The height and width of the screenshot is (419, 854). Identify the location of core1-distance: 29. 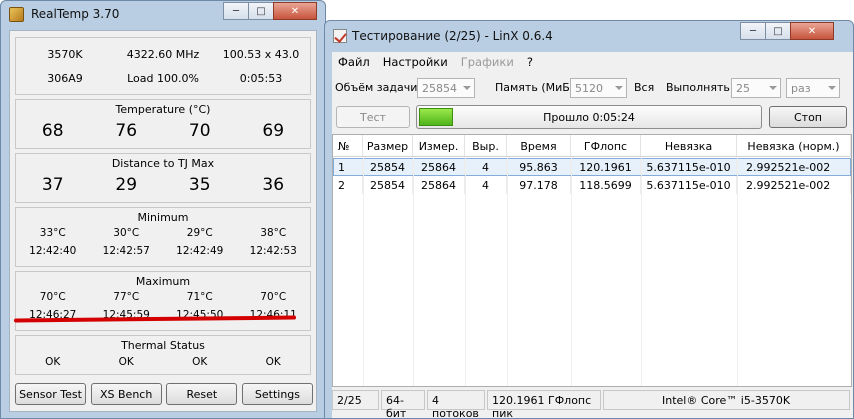
(126, 185).